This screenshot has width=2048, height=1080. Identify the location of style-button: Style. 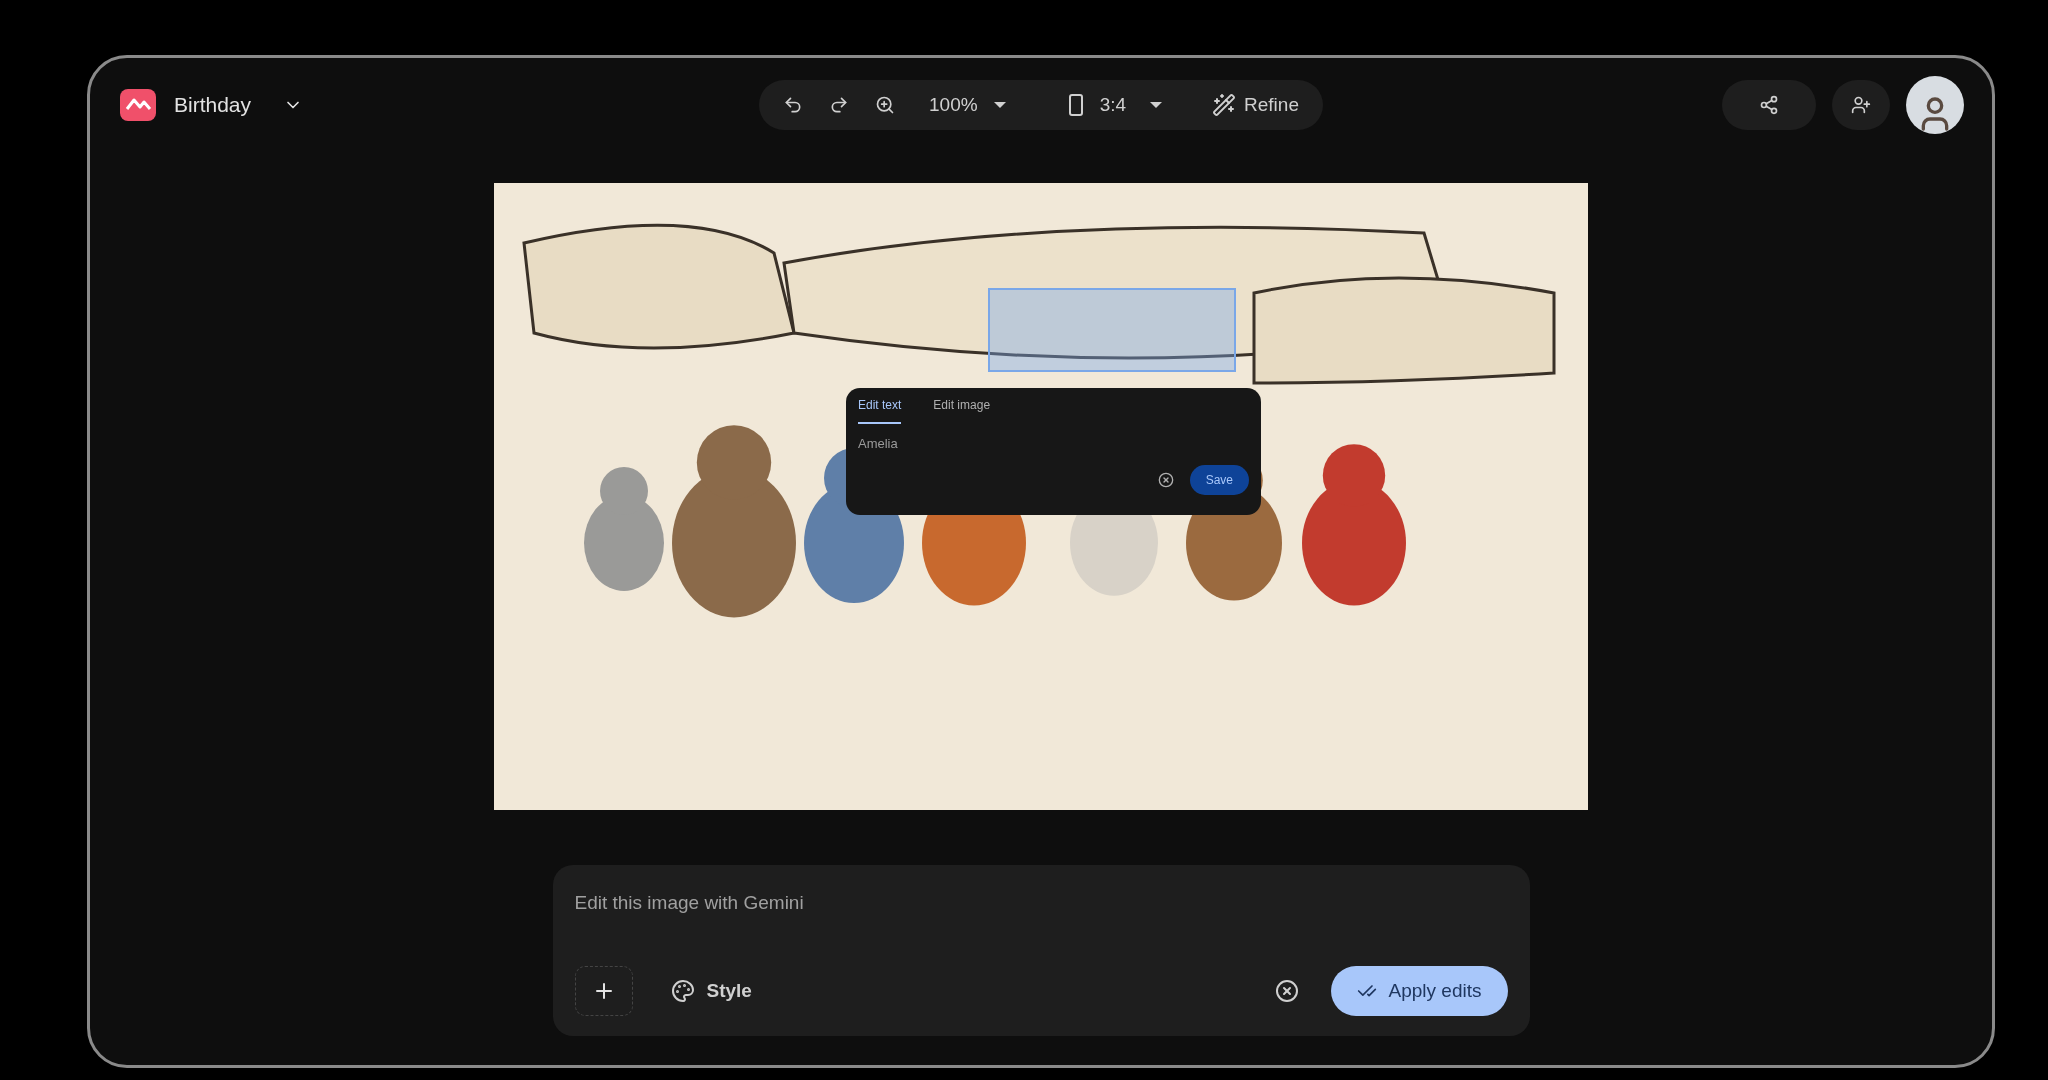
(711, 991).